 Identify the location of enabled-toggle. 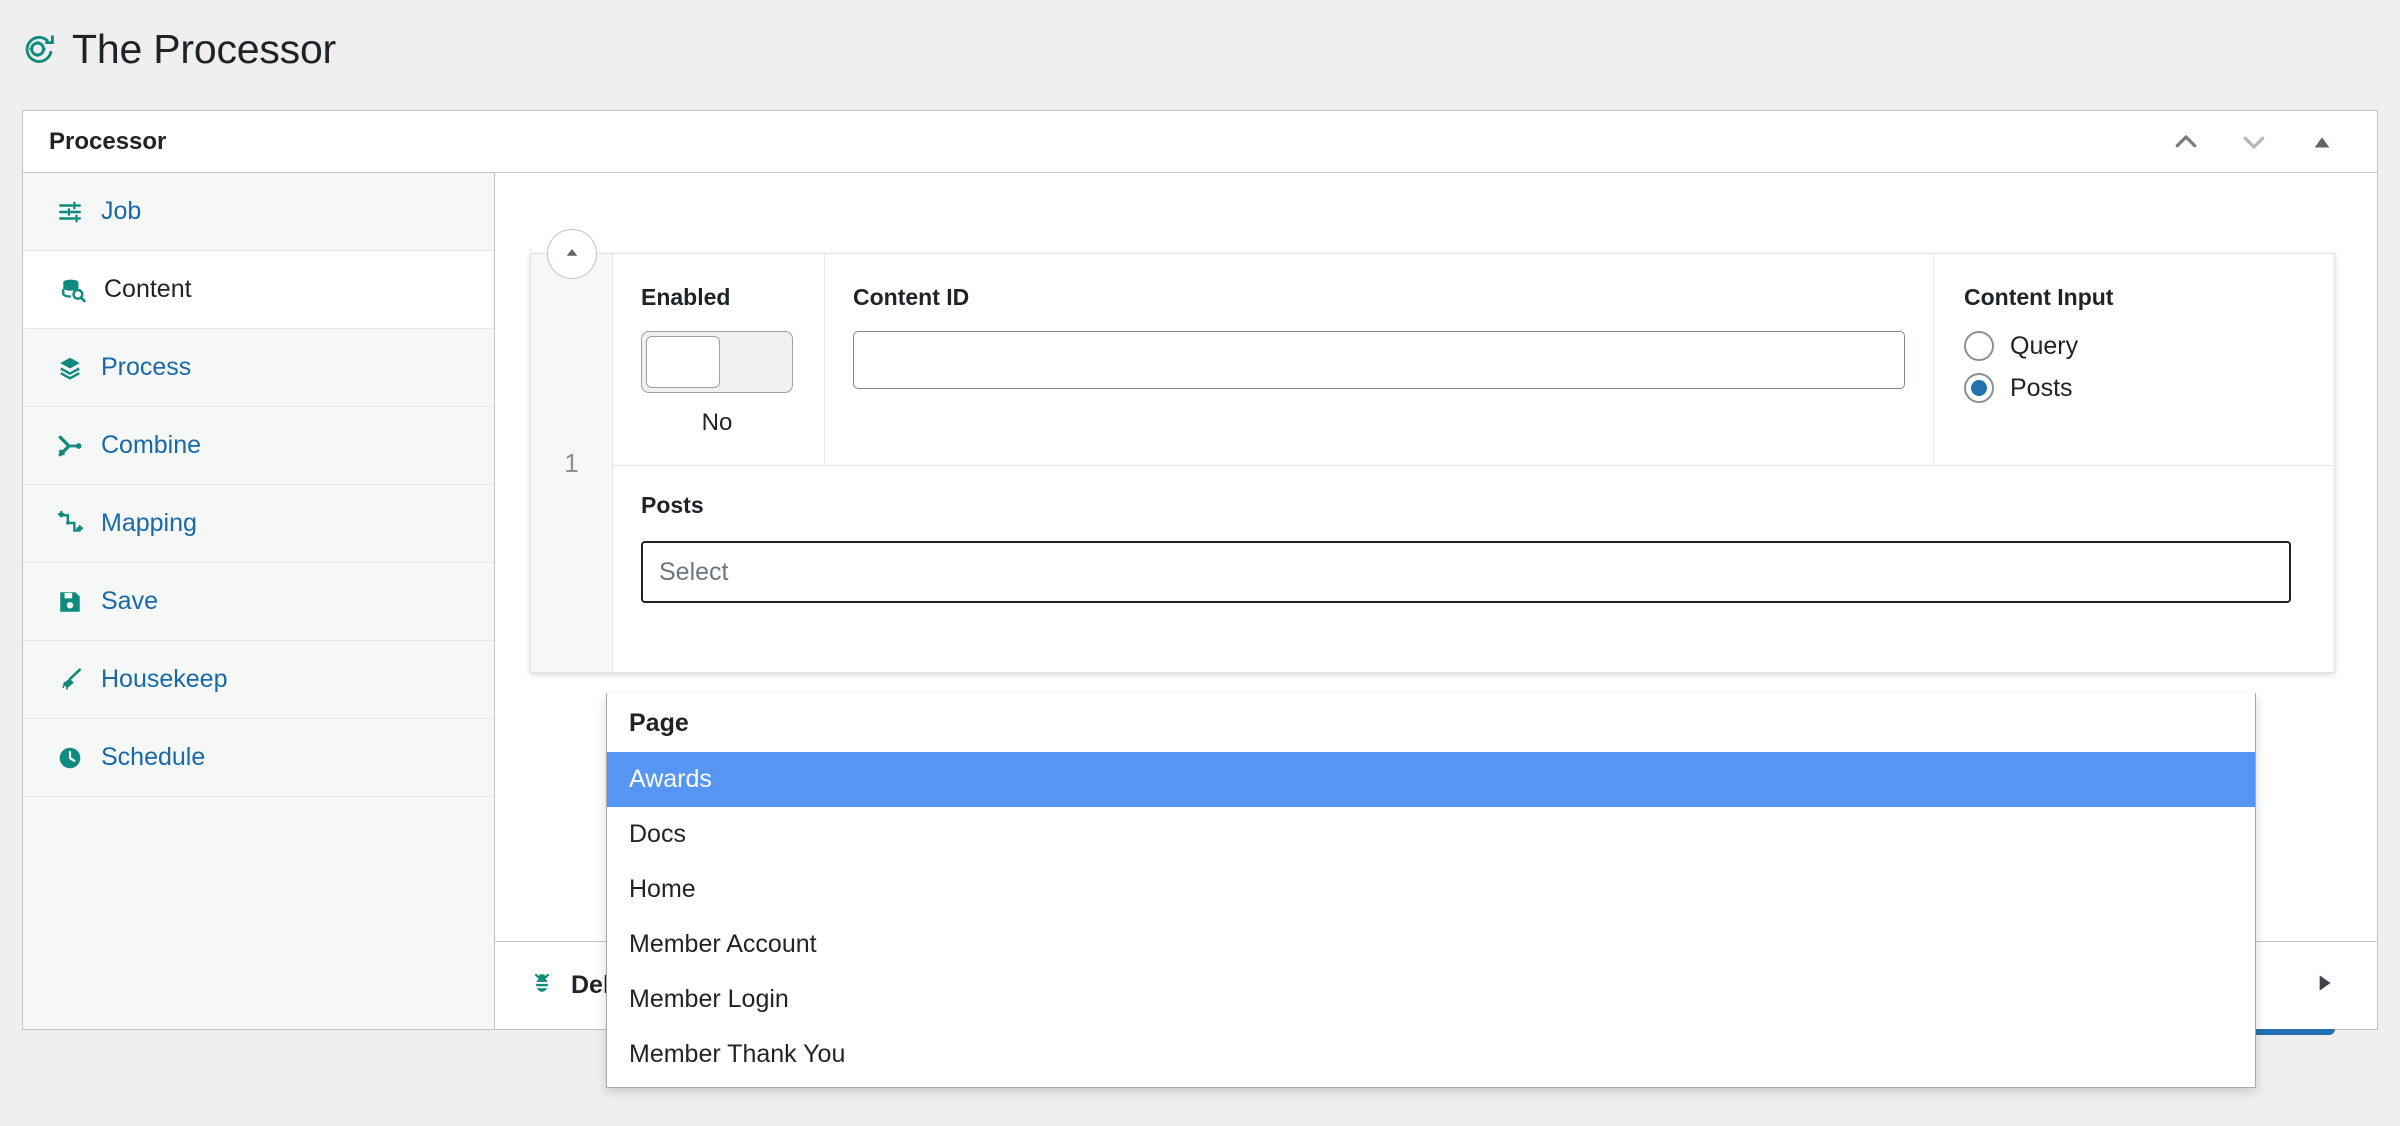
(717, 362).